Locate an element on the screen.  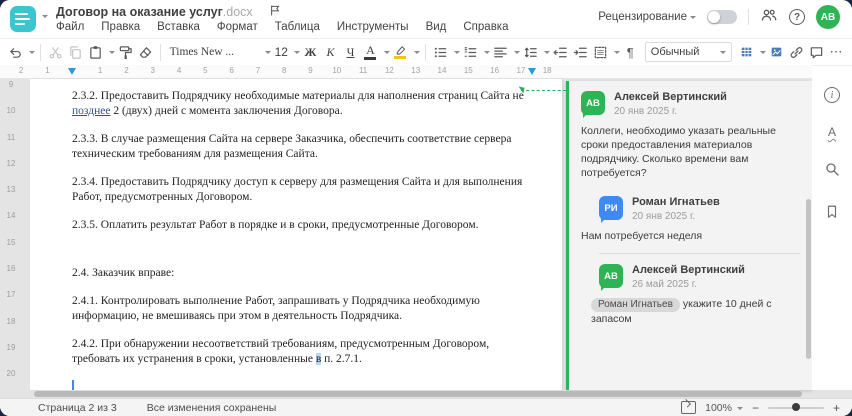
comment-avatar: АВ is located at coordinates (611, 277).